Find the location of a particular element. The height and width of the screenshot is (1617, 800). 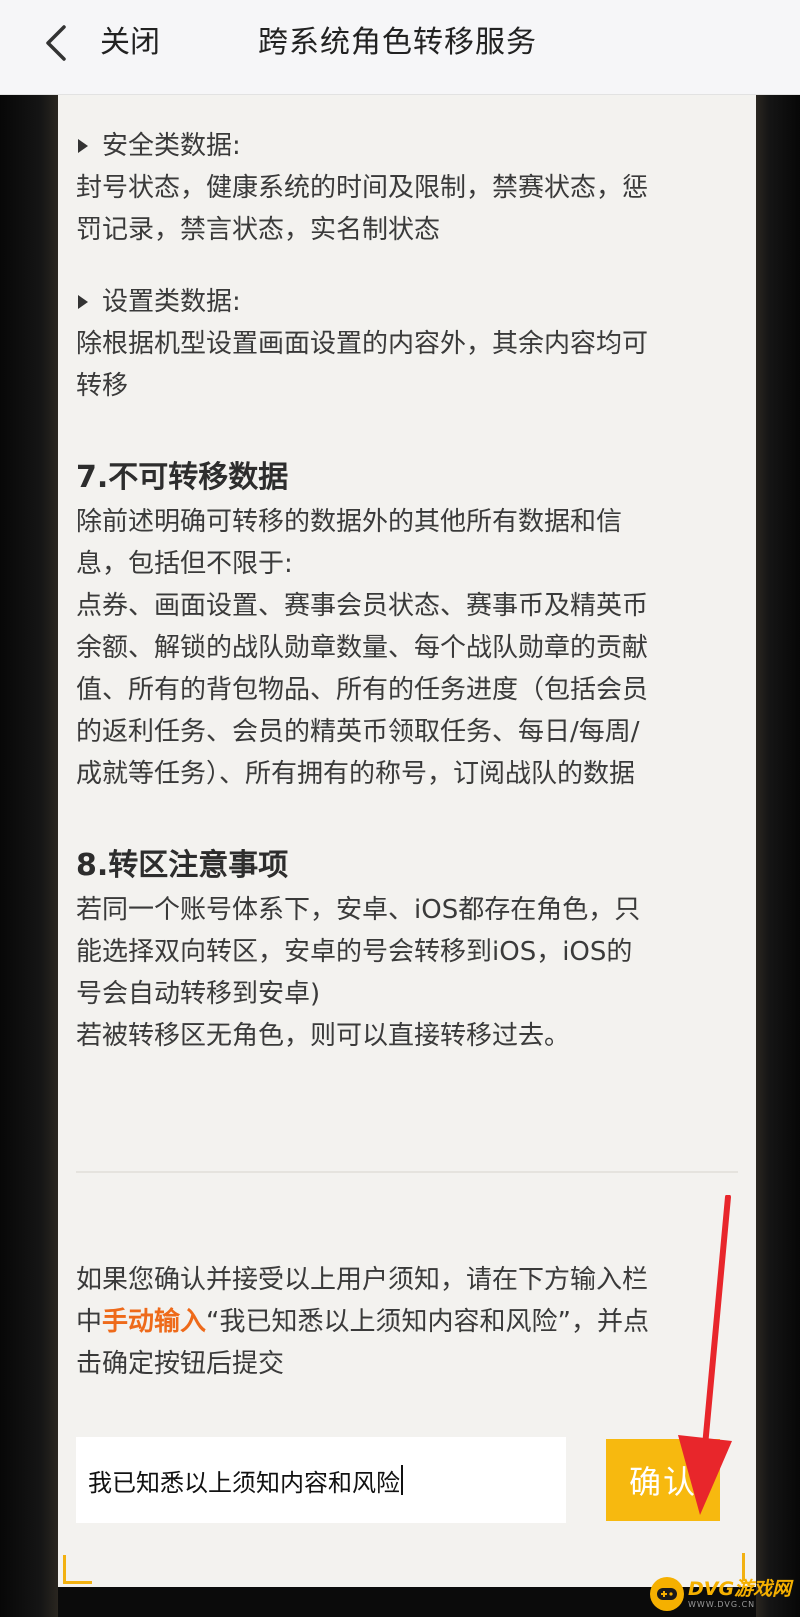

close-button: 关闭 is located at coordinates (130, 43).